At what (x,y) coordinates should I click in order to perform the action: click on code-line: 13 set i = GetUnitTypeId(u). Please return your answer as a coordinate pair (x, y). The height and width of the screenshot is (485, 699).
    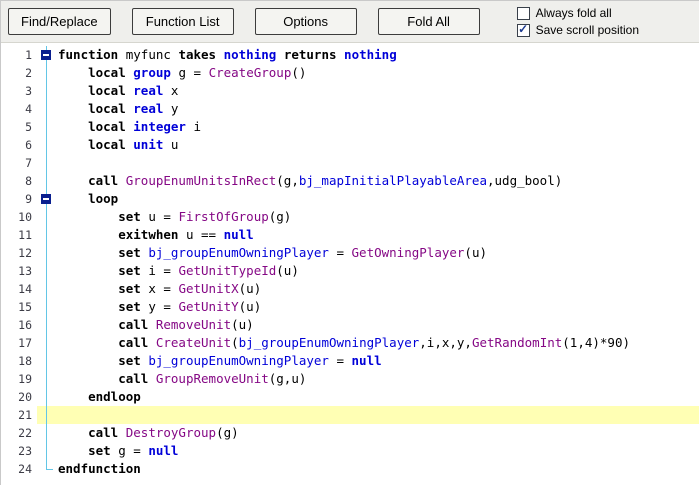
    Looking at the image, I should click on (350, 271).